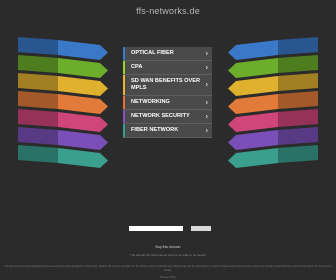 The height and width of the screenshot is (280, 336). What do you see at coordinates (160, 116) in the screenshot?
I see `menu-item-label: NETWORK SECURITY` at bounding box center [160, 116].